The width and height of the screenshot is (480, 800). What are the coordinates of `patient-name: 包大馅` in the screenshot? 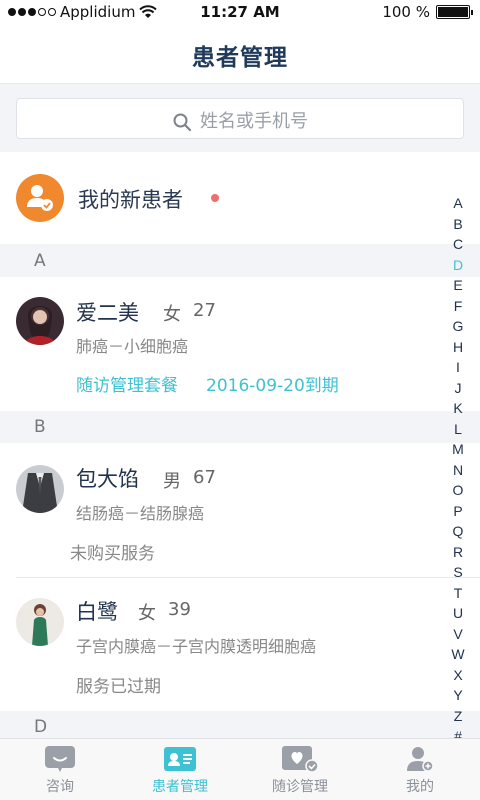 It's located at (107, 479).